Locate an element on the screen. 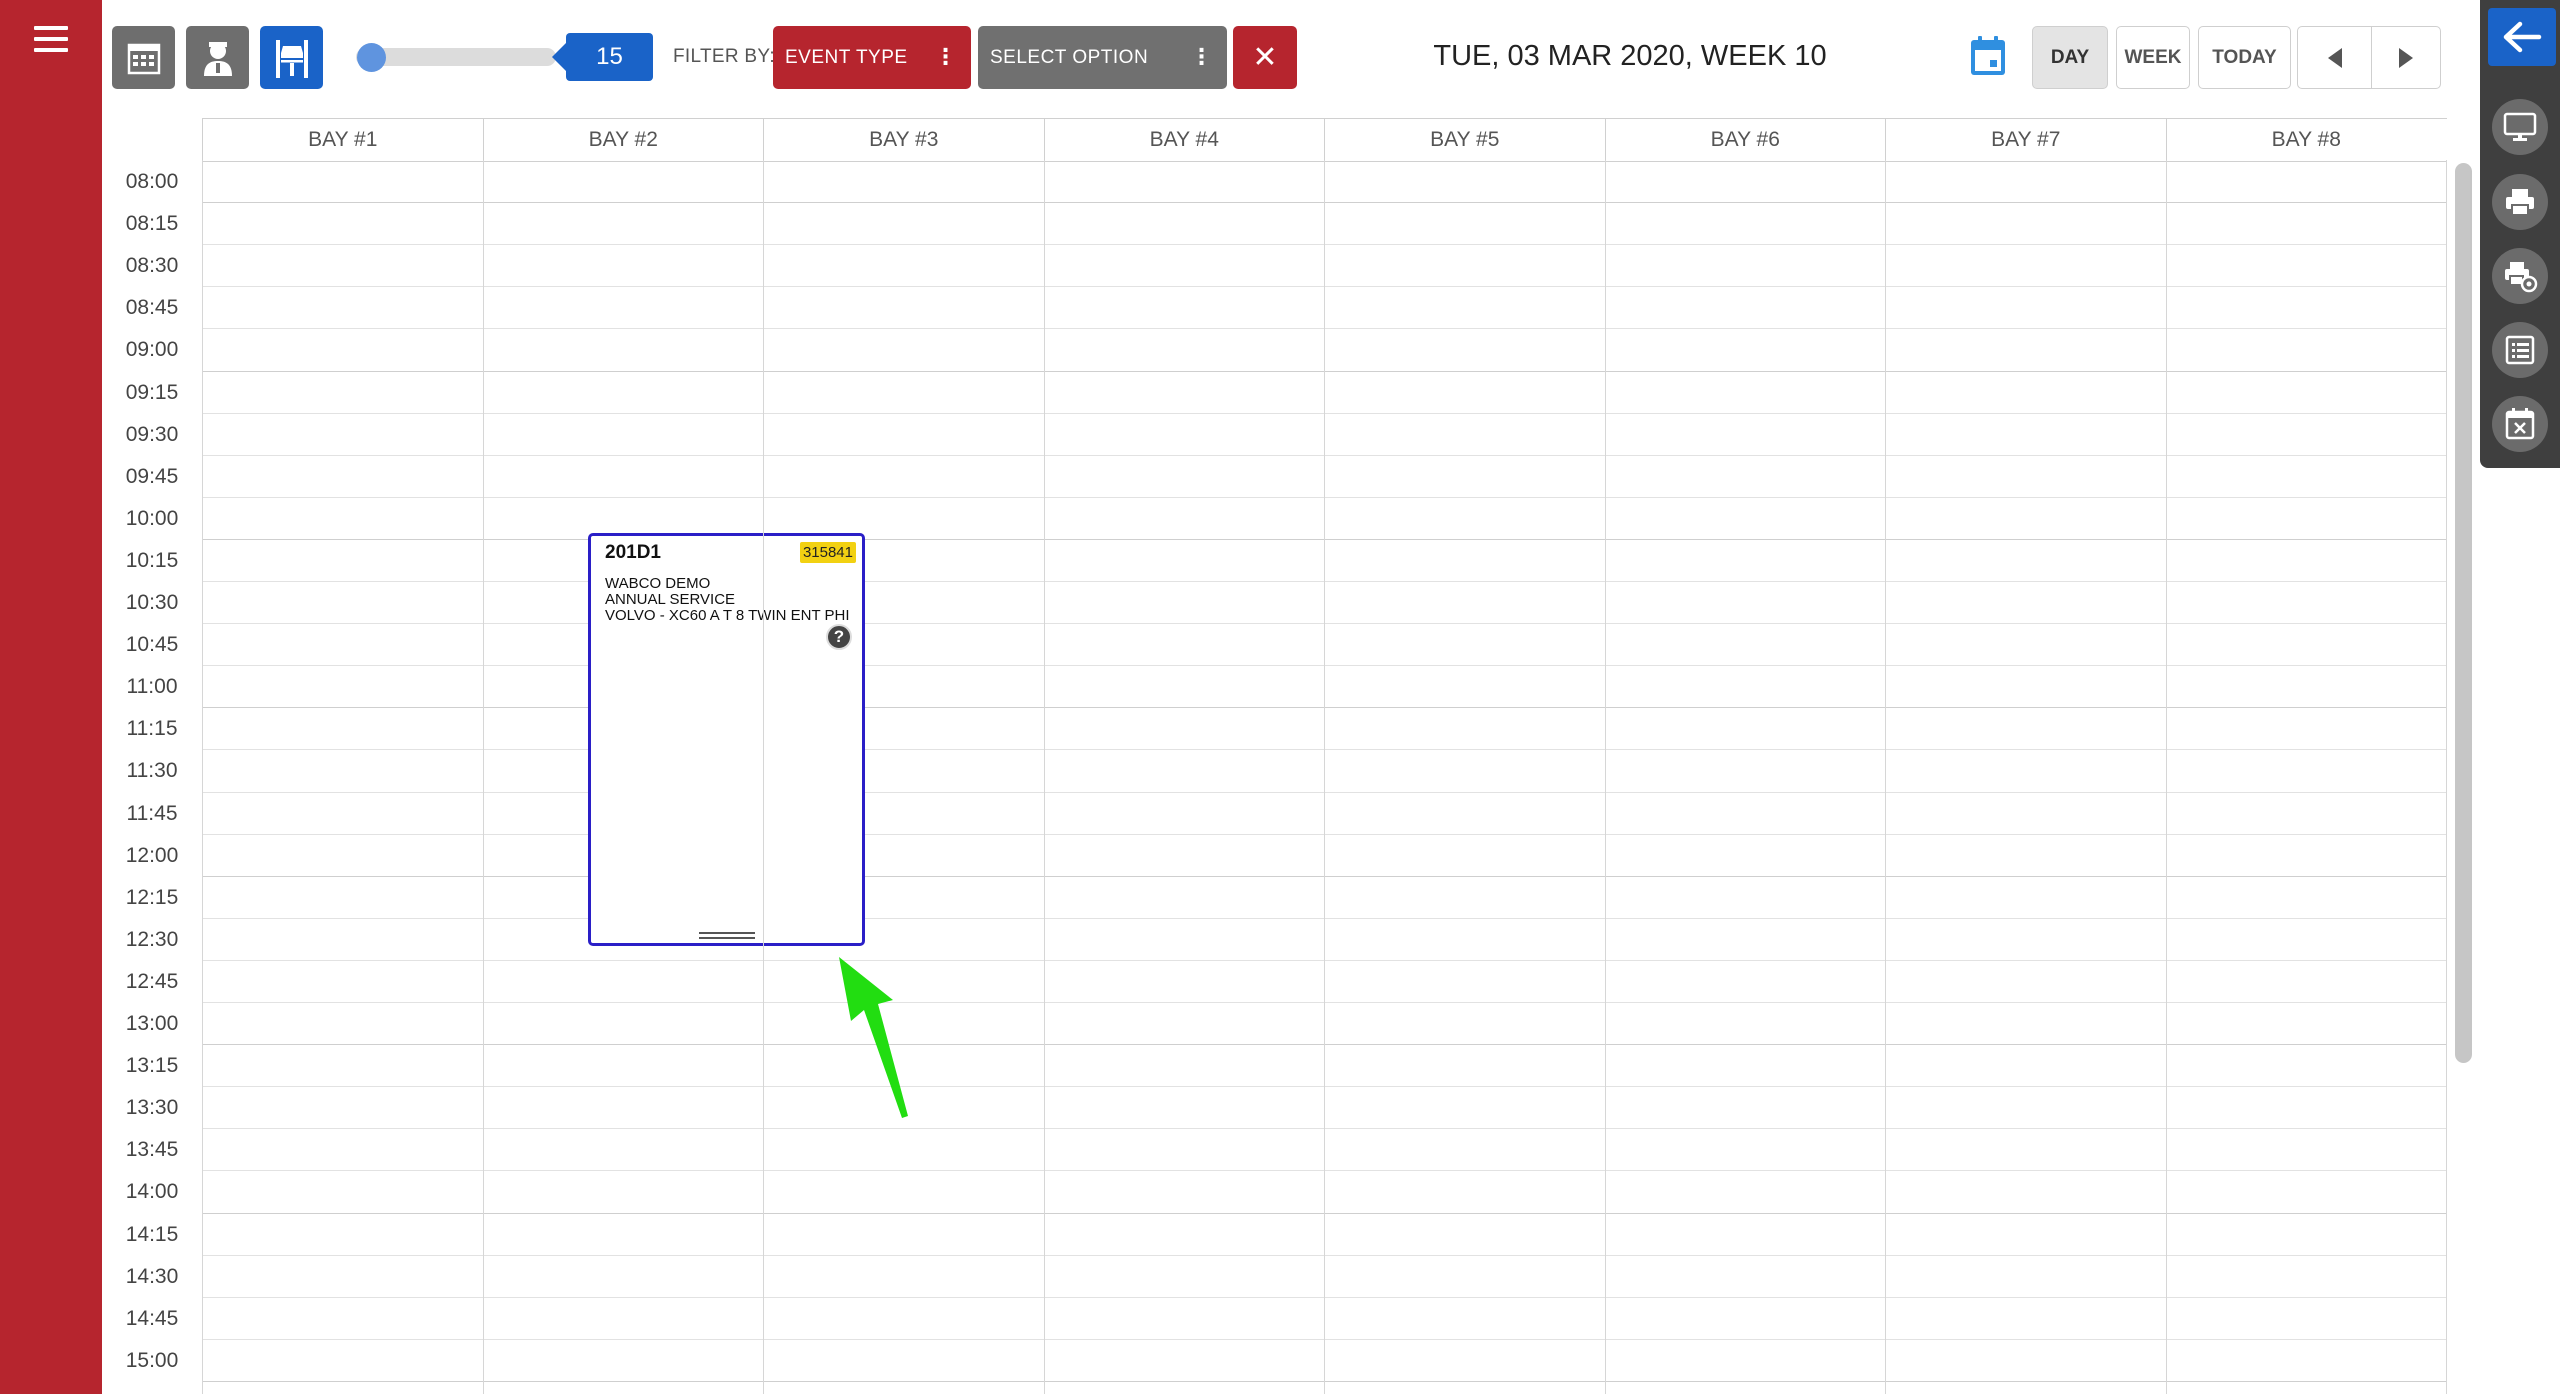 This screenshot has width=2560, height=1394. list-icon is located at coordinates (2520, 350).